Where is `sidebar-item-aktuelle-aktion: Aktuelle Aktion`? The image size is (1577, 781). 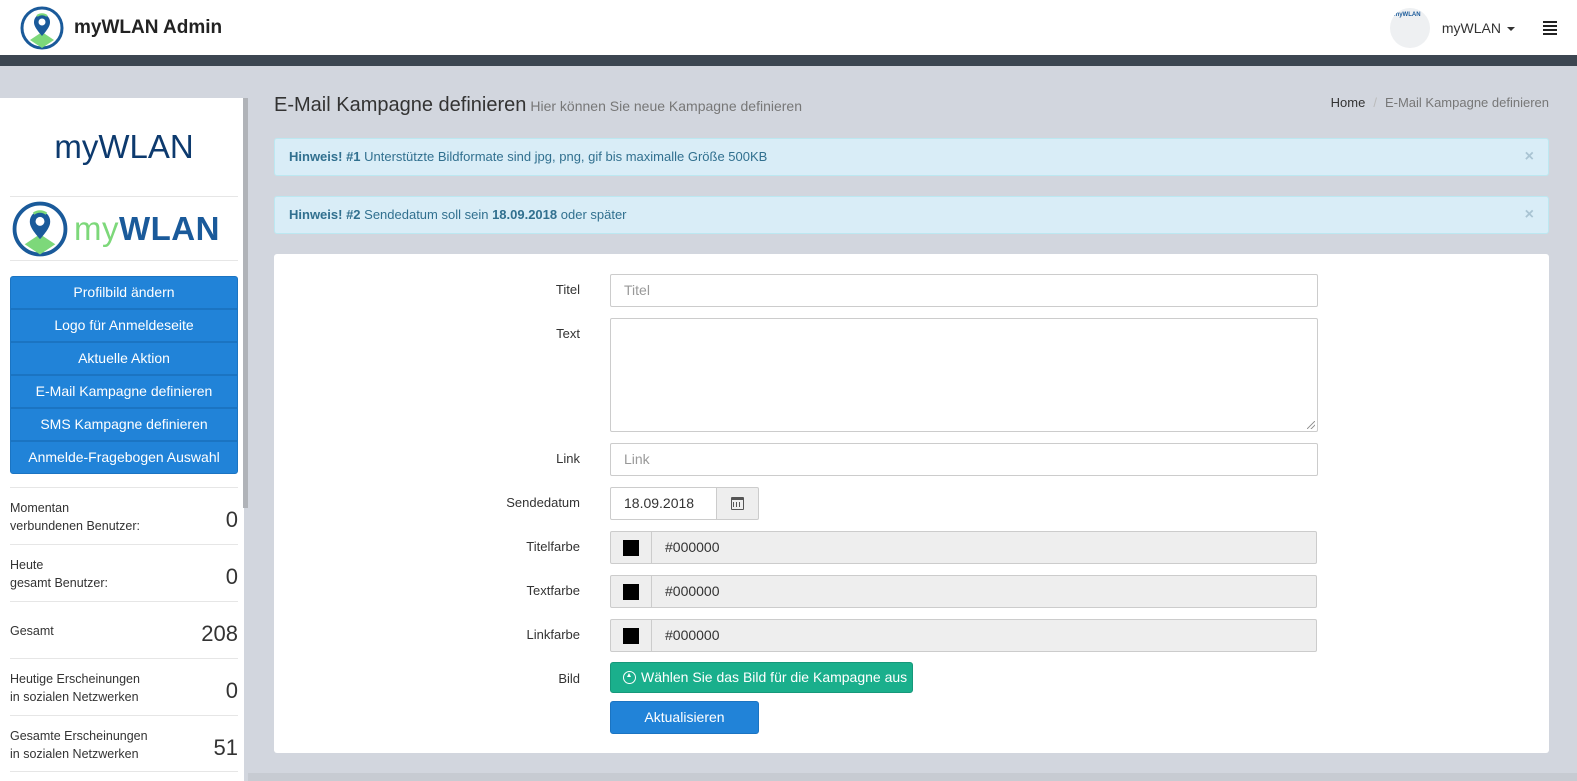
sidebar-item-aktuelle-aktion: Aktuelle Aktion is located at coordinates (124, 358).